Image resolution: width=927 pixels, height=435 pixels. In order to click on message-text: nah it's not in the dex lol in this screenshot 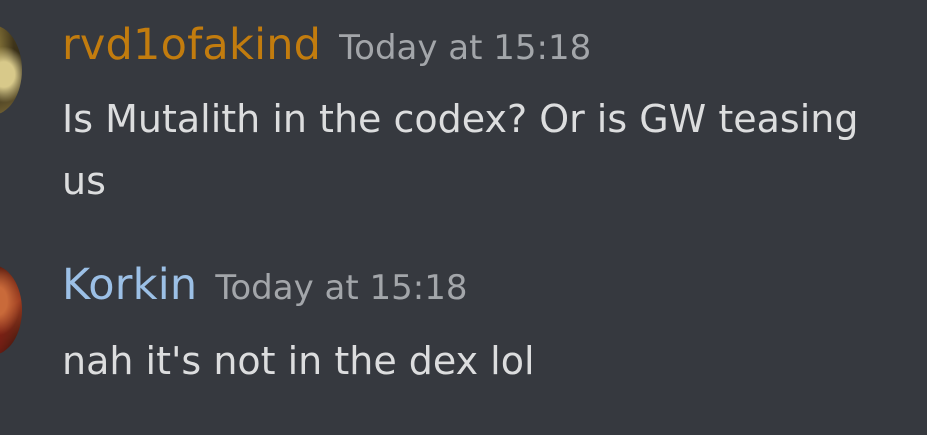, I will do `click(298, 361)`.